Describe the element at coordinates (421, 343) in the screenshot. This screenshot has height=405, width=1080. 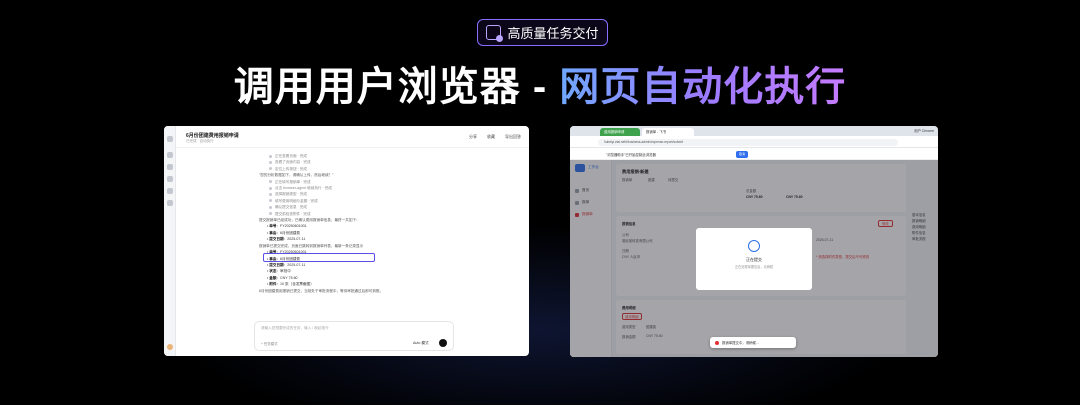
I see `model-select: Auto 模式` at that location.